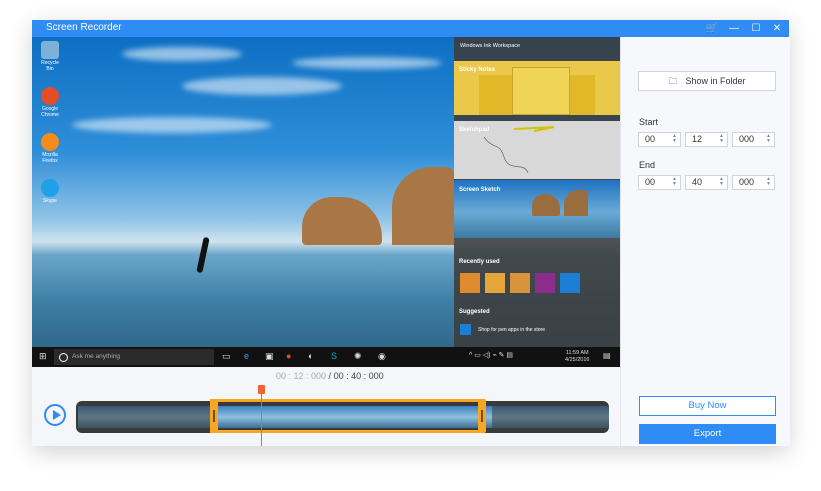  I want to click on onenote-app-icon, so click(545, 283).